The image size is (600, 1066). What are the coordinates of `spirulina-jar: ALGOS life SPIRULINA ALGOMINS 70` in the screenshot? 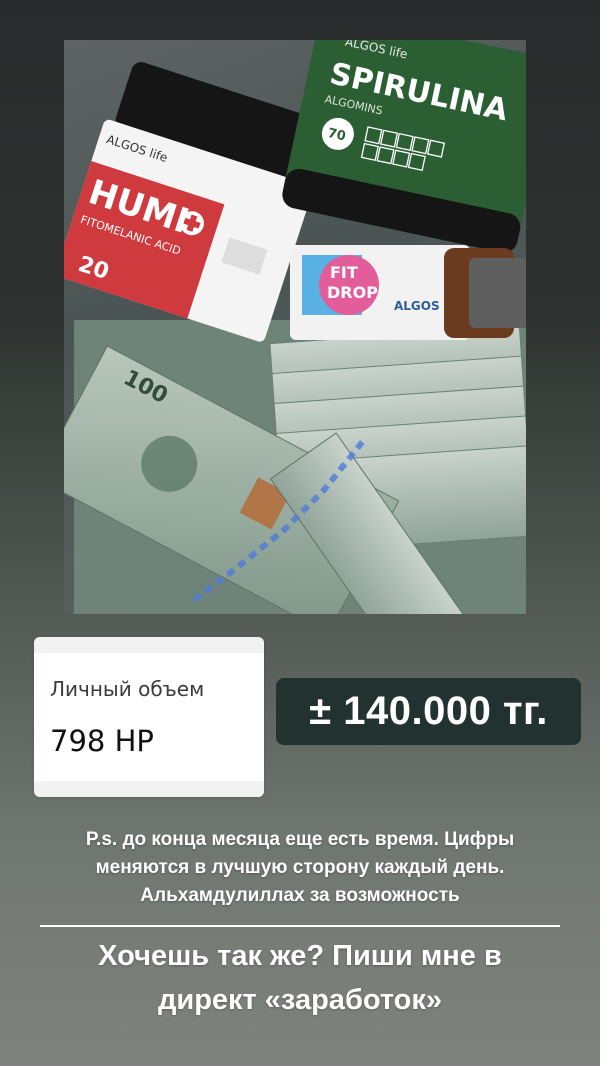 It's located at (404, 146).